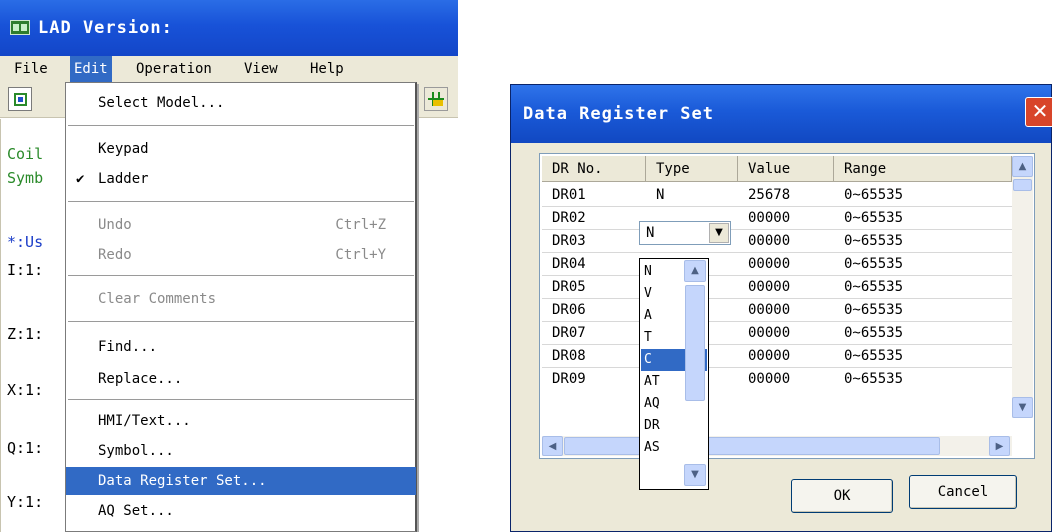  I want to click on cell-dr: DR01, so click(569, 195).